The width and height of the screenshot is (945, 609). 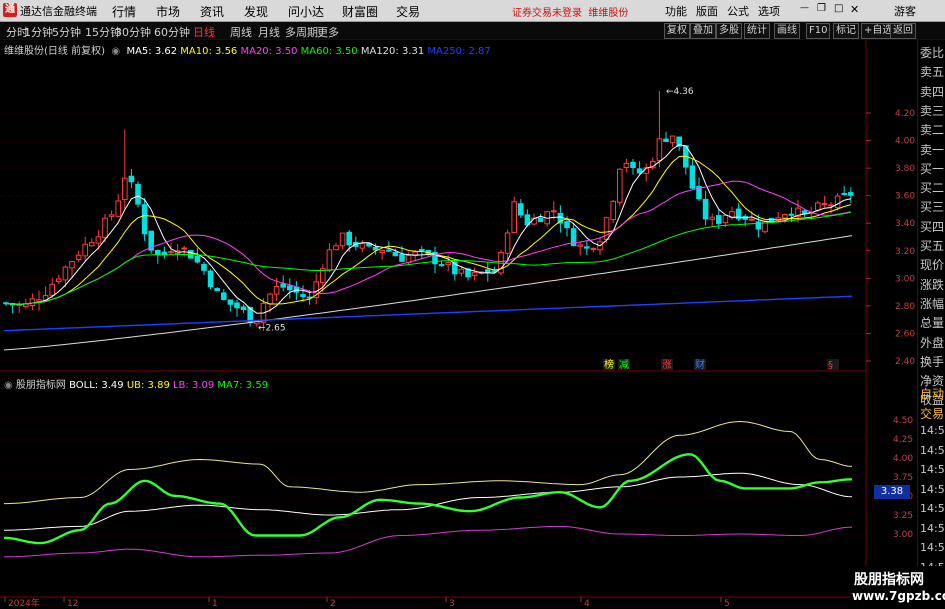 What do you see at coordinates (932, 207) in the screenshot?
I see `quote-label-8: 买三` at bounding box center [932, 207].